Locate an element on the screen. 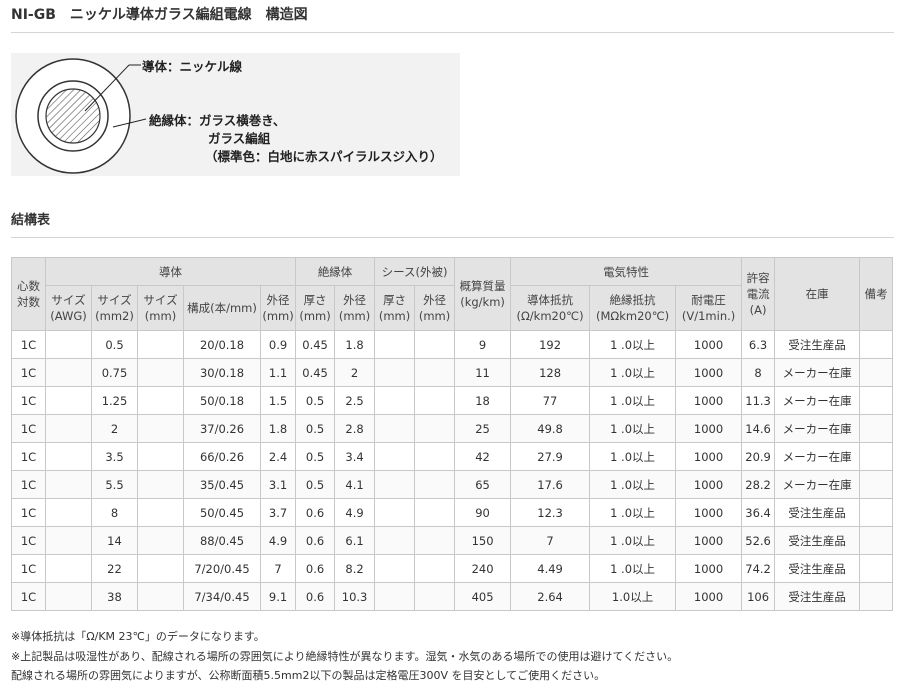 The image size is (905, 690). header-current: 許容電流(A) is located at coordinates (758, 294).